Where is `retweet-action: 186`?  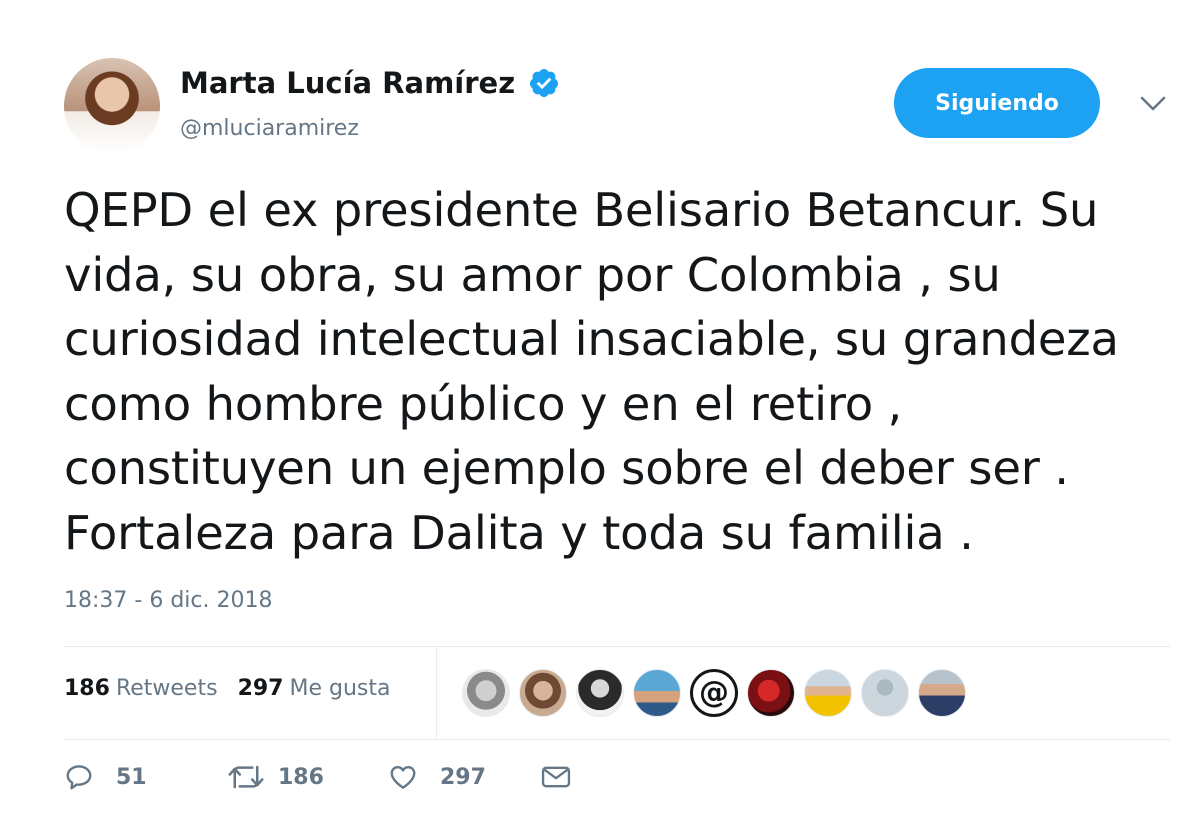 retweet-action: 186 is located at coordinates (307, 777).